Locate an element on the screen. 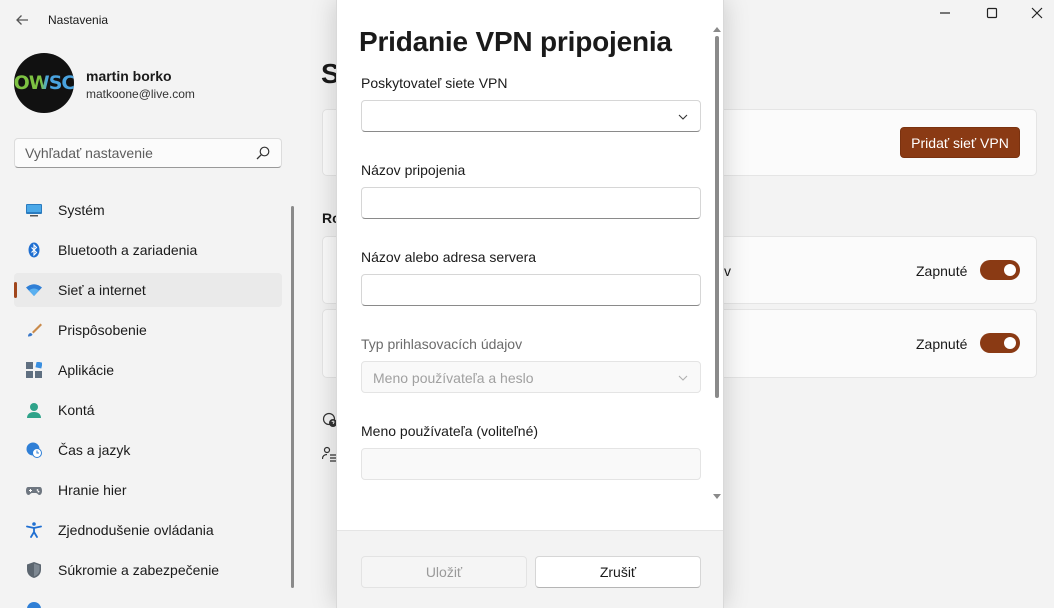 This screenshot has height=608, width=1054. username-input is located at coordinates (531, 464).